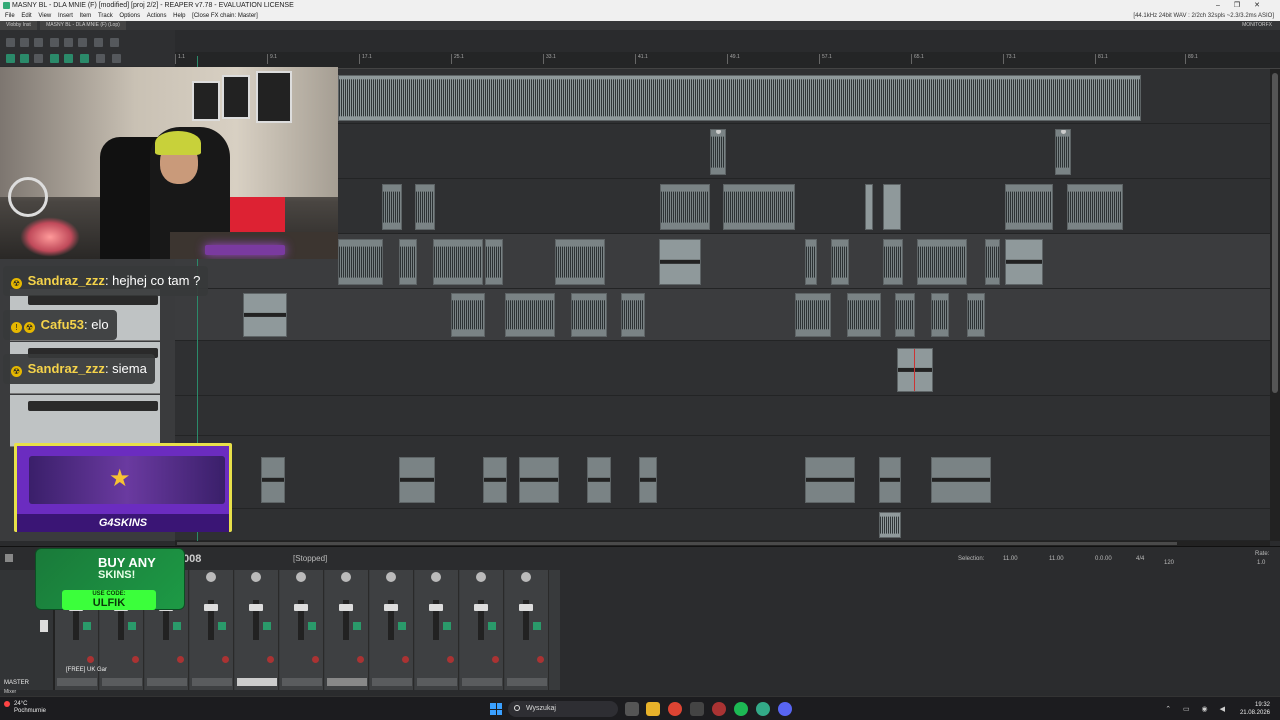 Image resolution: width=1280 pixels, height=720 pixels. I want to click on track-header, so click(85, 421).